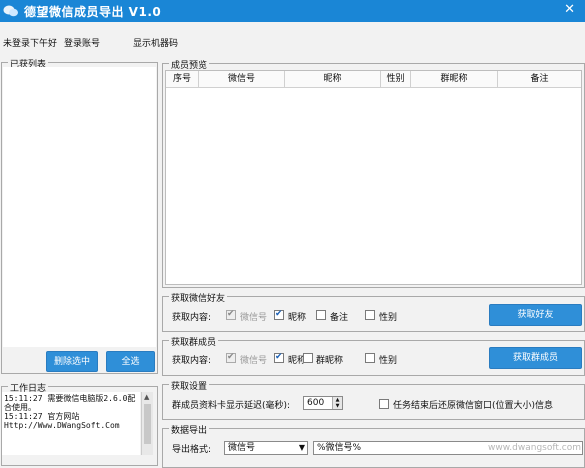 This screenshot has width=585, height=468. I want to click on delay-value: 600, so click(316, 403).